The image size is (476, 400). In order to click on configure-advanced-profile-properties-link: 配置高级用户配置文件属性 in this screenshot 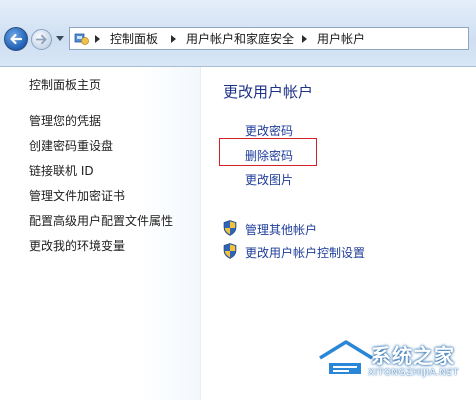, I will do `click(101, 220)`.